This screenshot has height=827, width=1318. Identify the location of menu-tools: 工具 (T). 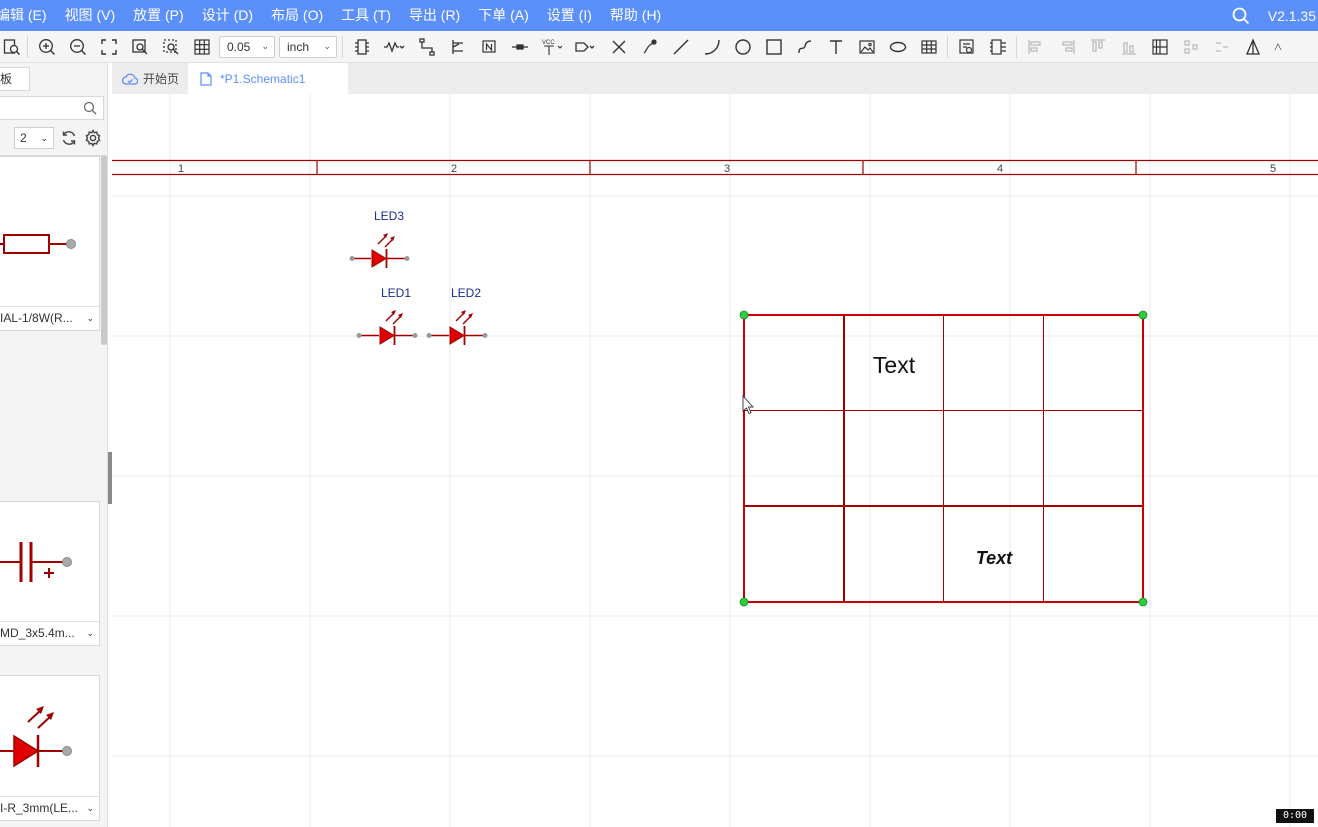
(366, 15).